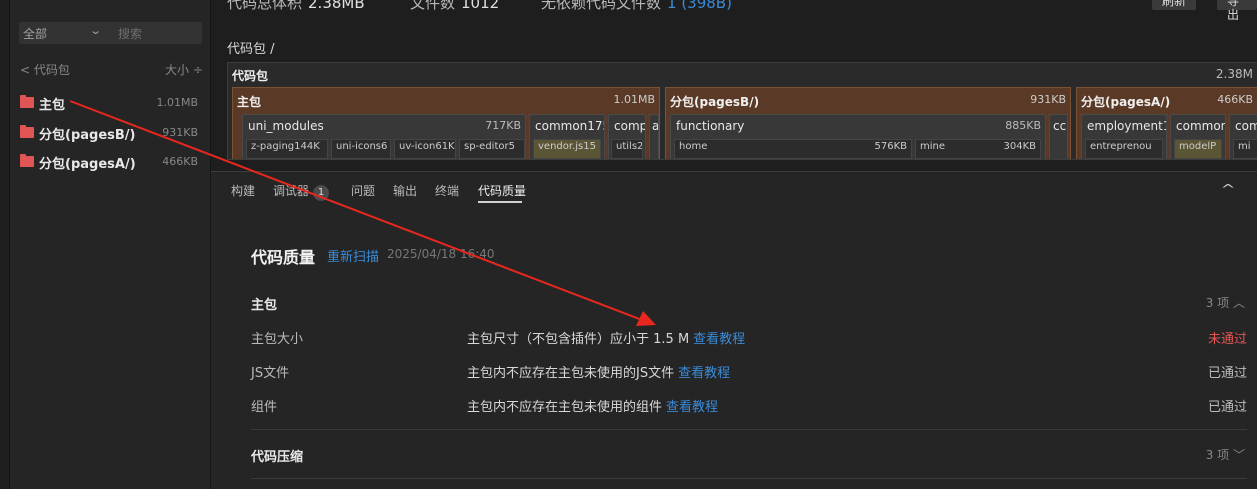 This screenshot has height=489, width=1257. Describe the element at coordinates (243, 190) in the screenshot. I see `tab-build: 构建` at that location.